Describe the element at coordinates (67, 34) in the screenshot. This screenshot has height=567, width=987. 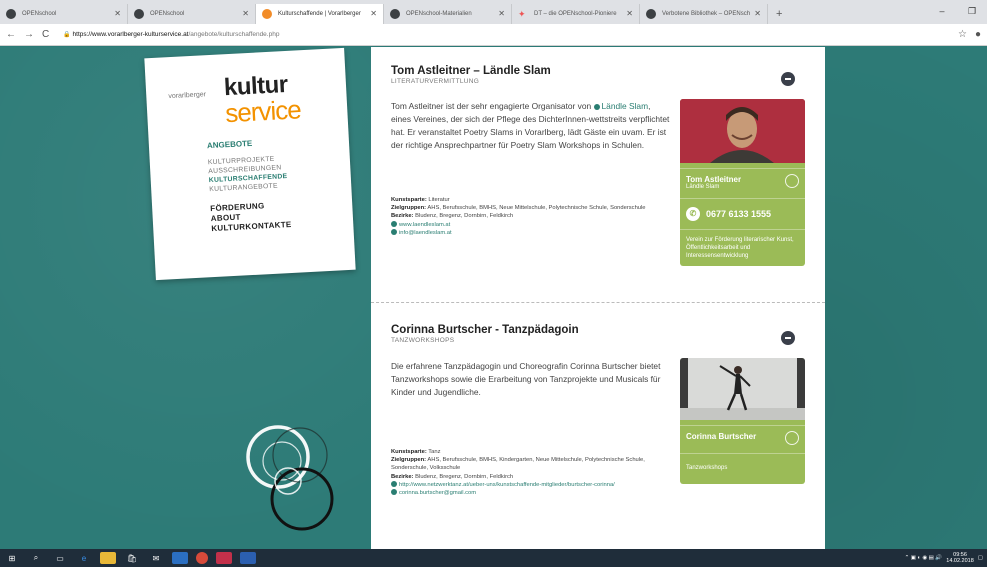
I see `lock-icon: 🔒` at that location.